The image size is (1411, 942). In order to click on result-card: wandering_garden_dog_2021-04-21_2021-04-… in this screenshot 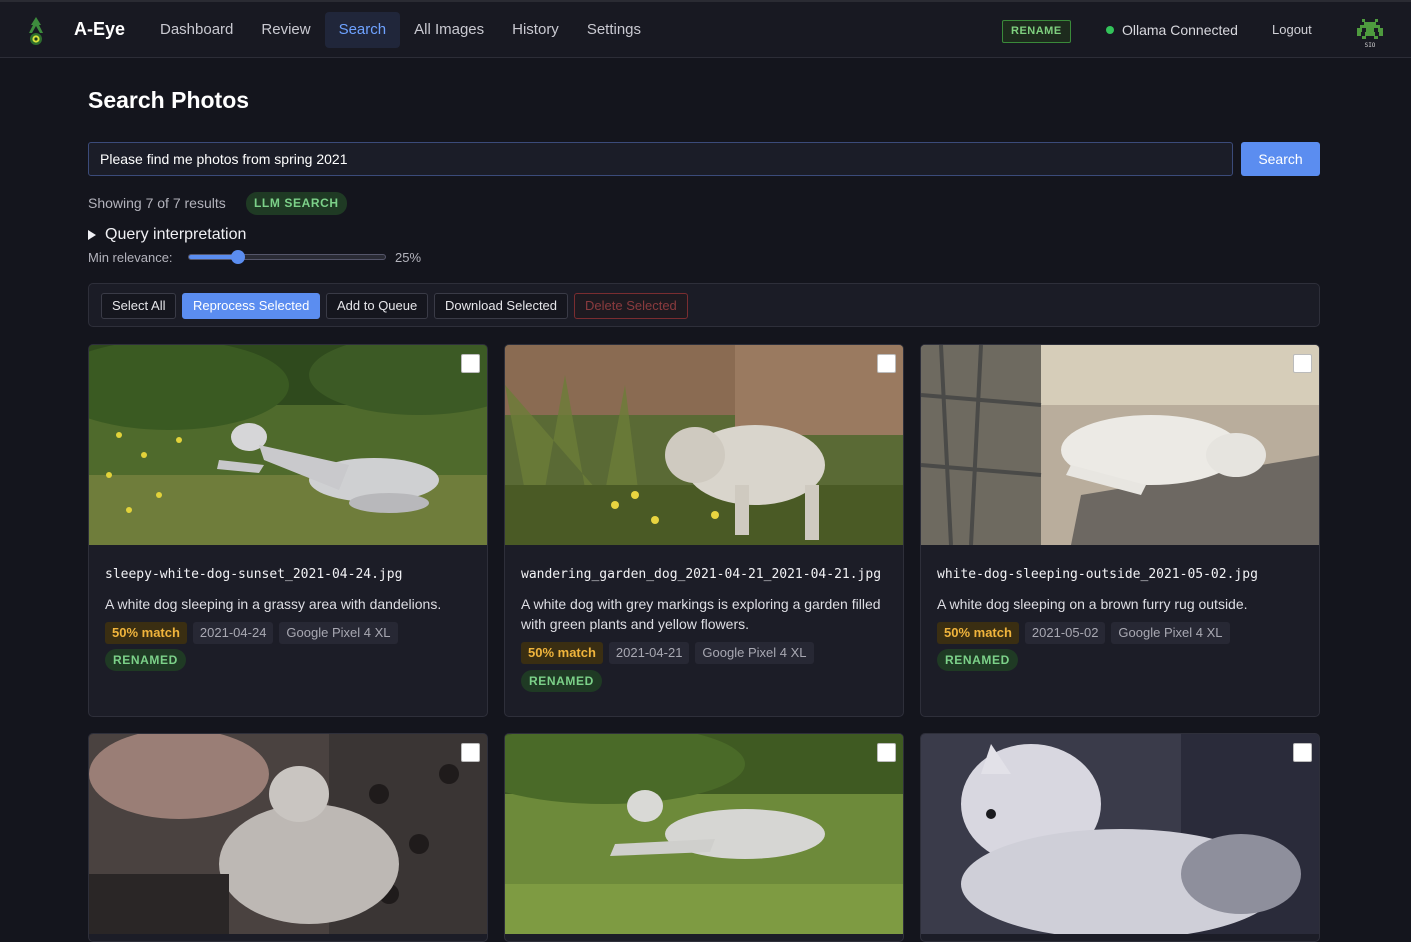, I will do `click(704, 530)`.